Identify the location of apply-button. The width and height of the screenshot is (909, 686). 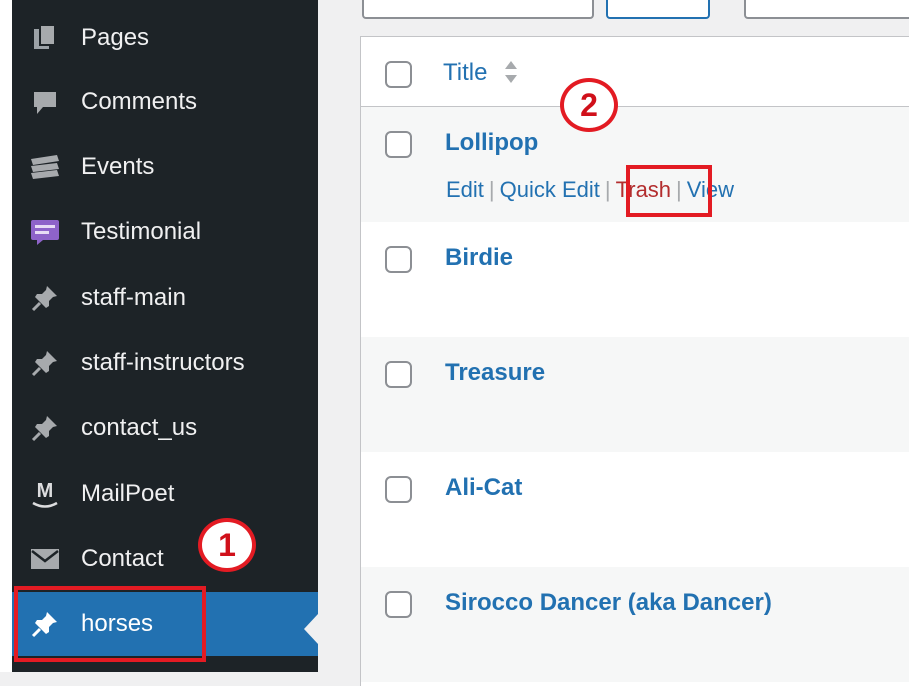
(658, 9).